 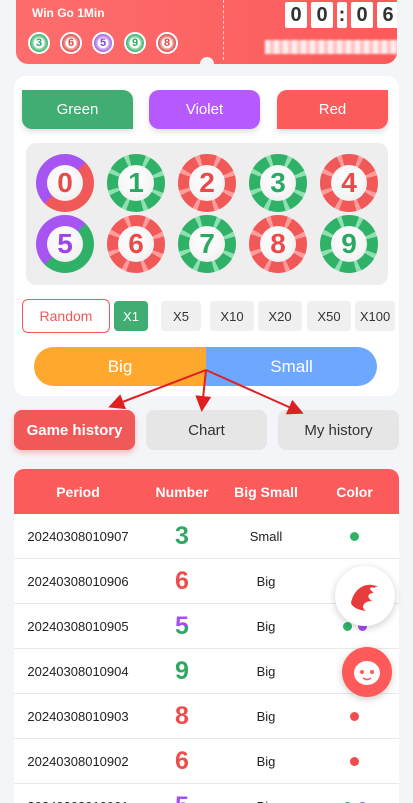 I want to click on result-number: 3, so click(x=182, y=535).